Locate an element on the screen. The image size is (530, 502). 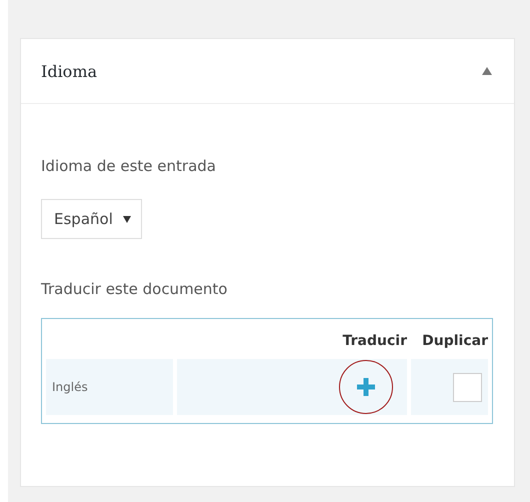
caret-icon is located at coordinates (126, 219).